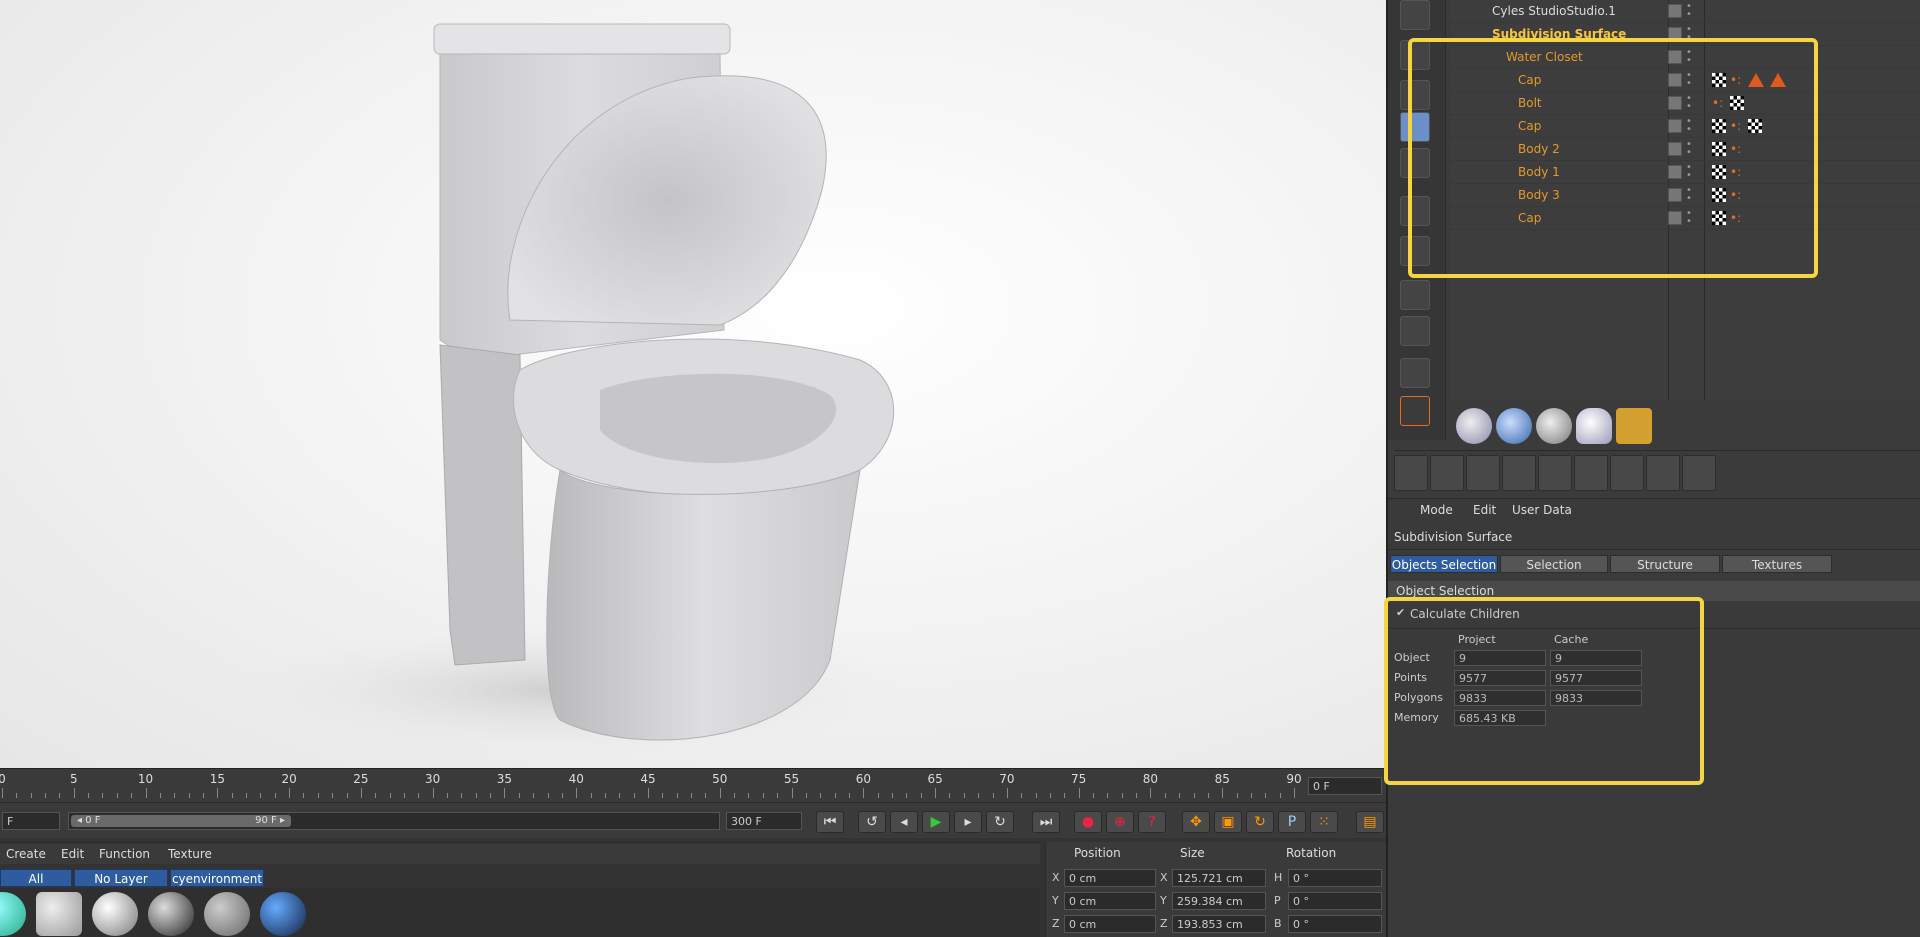  I want to click on prev-key-button: ↺, so click(872, 822).